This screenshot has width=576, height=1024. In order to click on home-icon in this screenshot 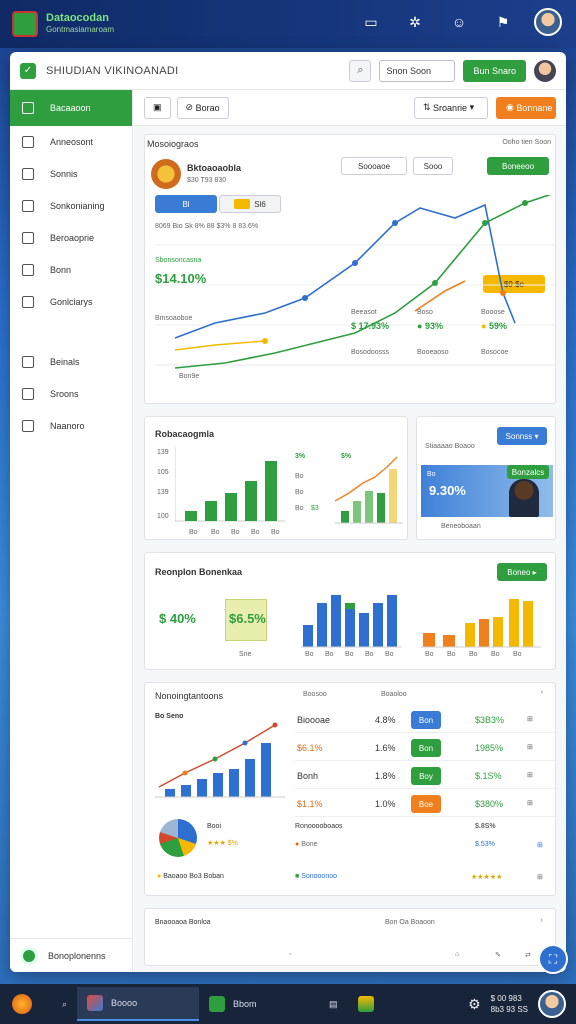, I will do `click(28, 142)`.